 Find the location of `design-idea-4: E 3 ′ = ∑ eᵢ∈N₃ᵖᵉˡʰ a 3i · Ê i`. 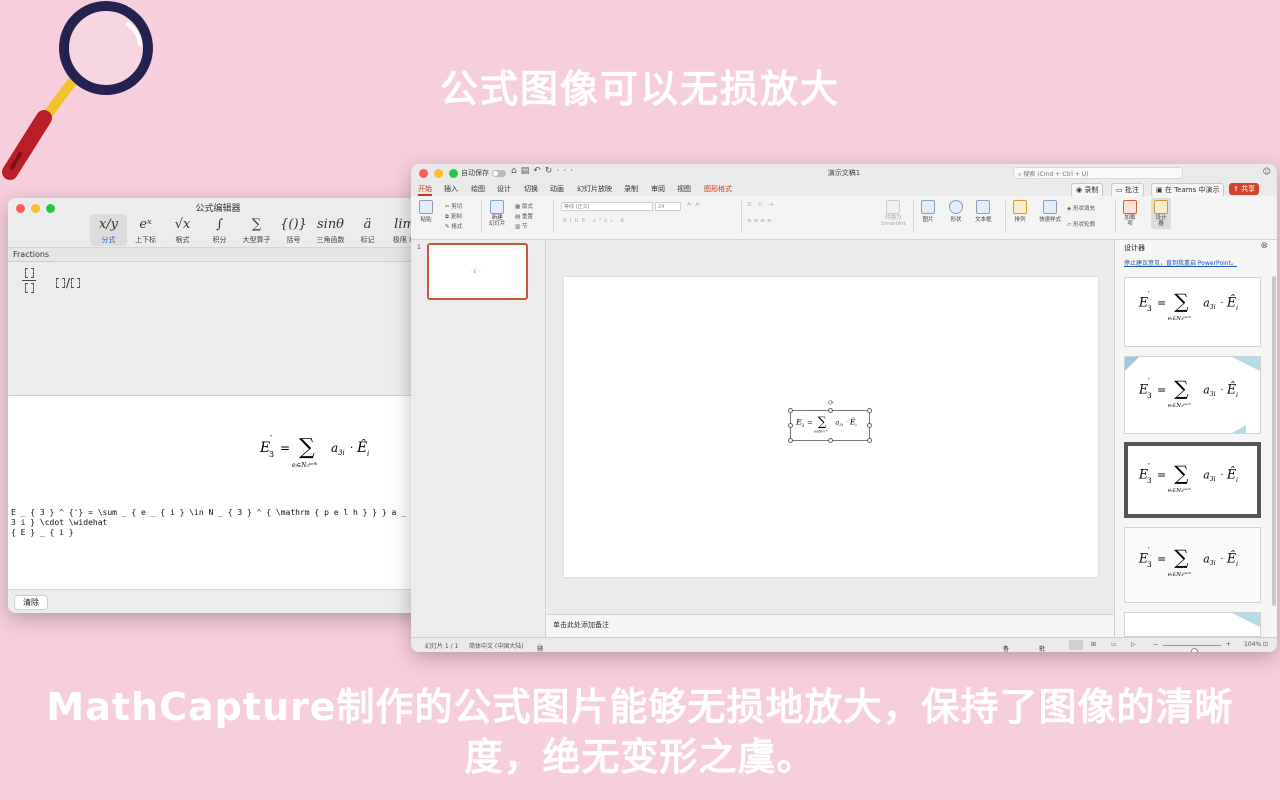

design-idea-4: E 3 ′ = ∑ eᵢ∈N₃ᵖᵉˡʰ a 3i · Ê i is located at coordinates (1192, 565).